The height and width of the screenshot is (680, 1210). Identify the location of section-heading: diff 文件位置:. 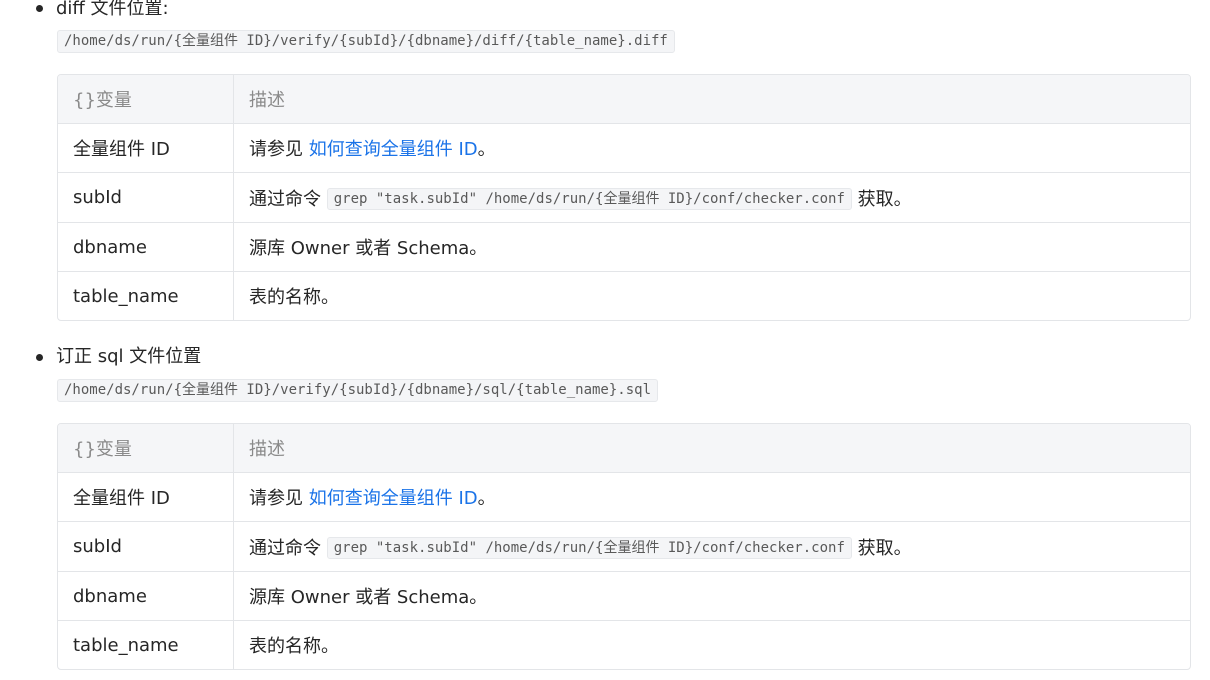
(112, 9).